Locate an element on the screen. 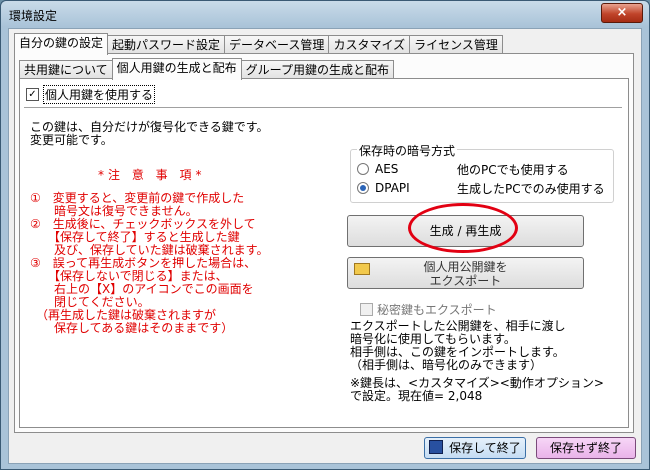 The image size is (650, 470). tab-license: ライセンス管理 is located at coordinates (456, 44).